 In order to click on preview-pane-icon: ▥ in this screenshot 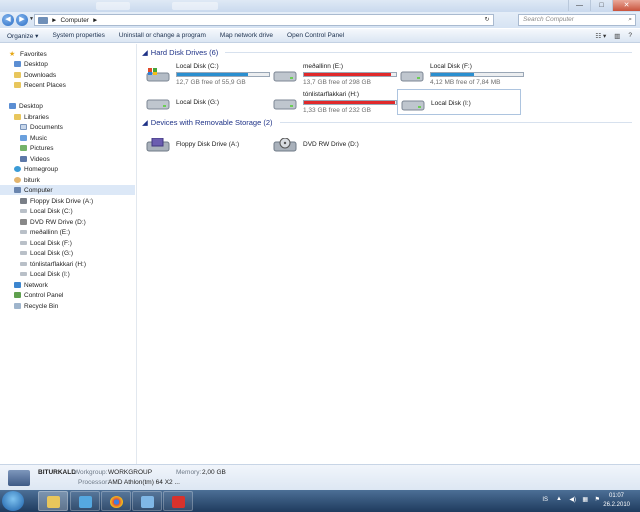, I will do `click(617, 36)`.